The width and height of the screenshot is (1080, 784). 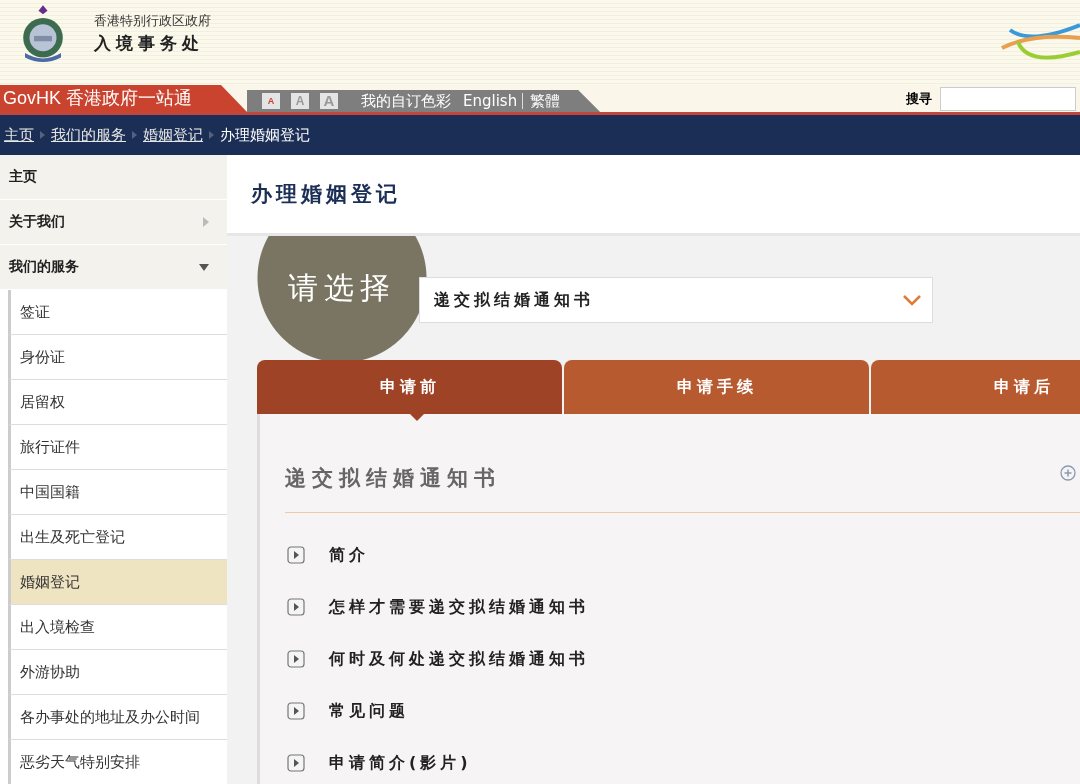 I want to click on page-title: 办理婚姻登记, so click(x=326, y=194).